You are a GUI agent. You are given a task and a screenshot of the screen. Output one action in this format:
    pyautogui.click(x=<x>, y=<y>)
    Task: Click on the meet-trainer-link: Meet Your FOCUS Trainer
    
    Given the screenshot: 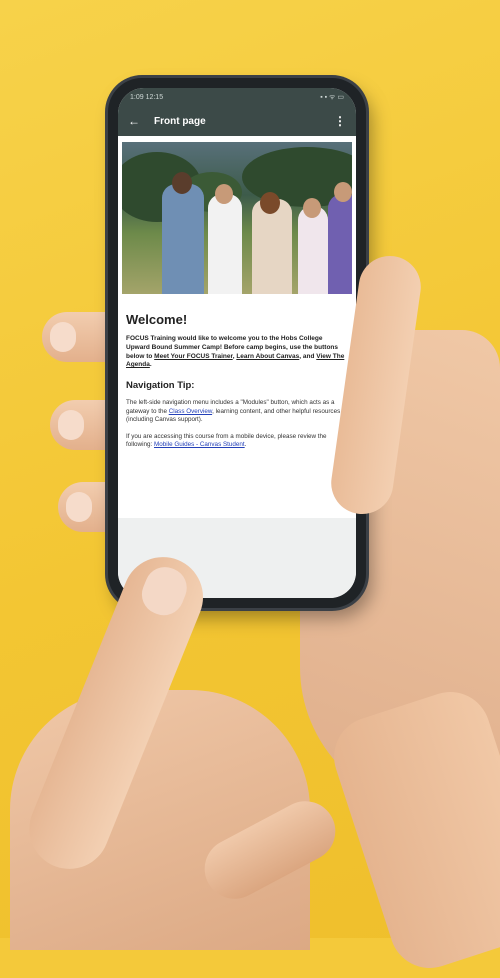 What is the action you would take?
    pyautogui.click(x=193, y=356)
    